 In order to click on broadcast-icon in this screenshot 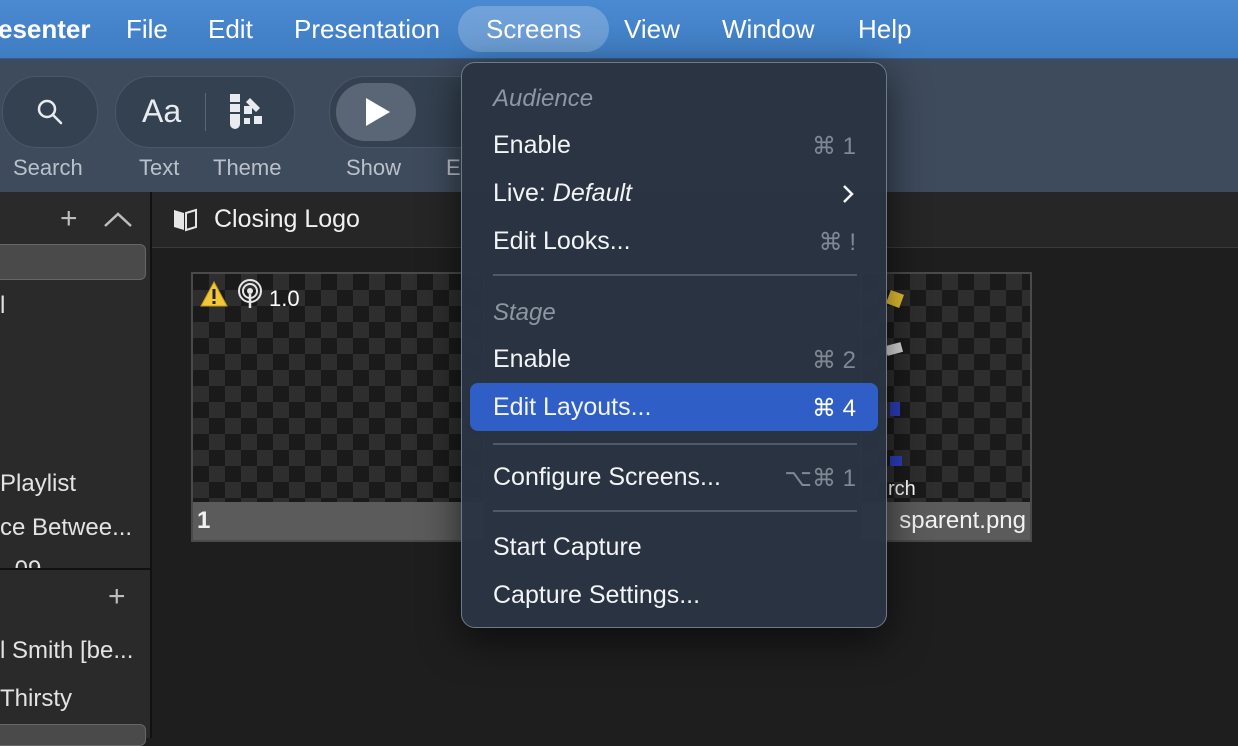, I will do `click(250, 293)`.